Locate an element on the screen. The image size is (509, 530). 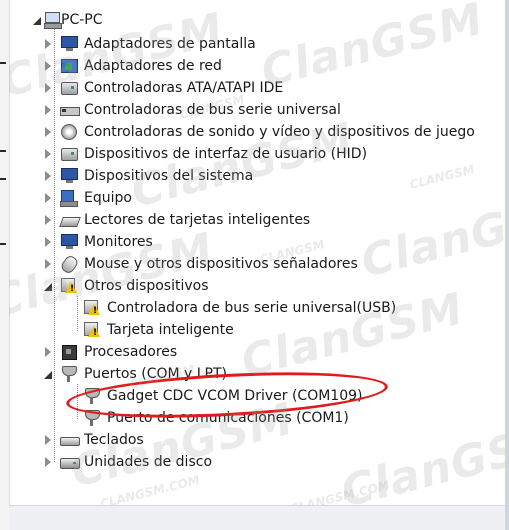
ide-controller-icon is located at coordinates (69, 87).